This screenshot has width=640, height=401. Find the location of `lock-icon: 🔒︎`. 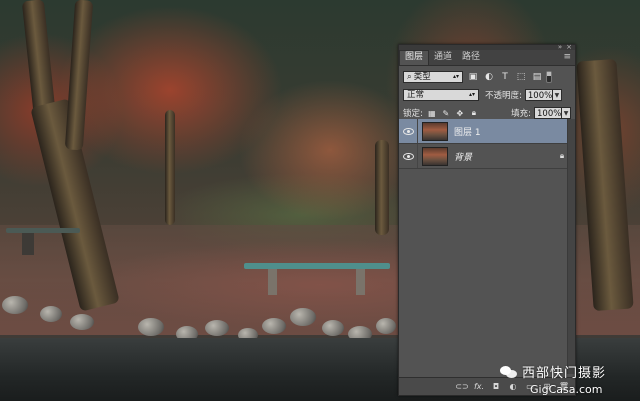

lock-icon: 🔒︎ is located at coordinates (562, 155).